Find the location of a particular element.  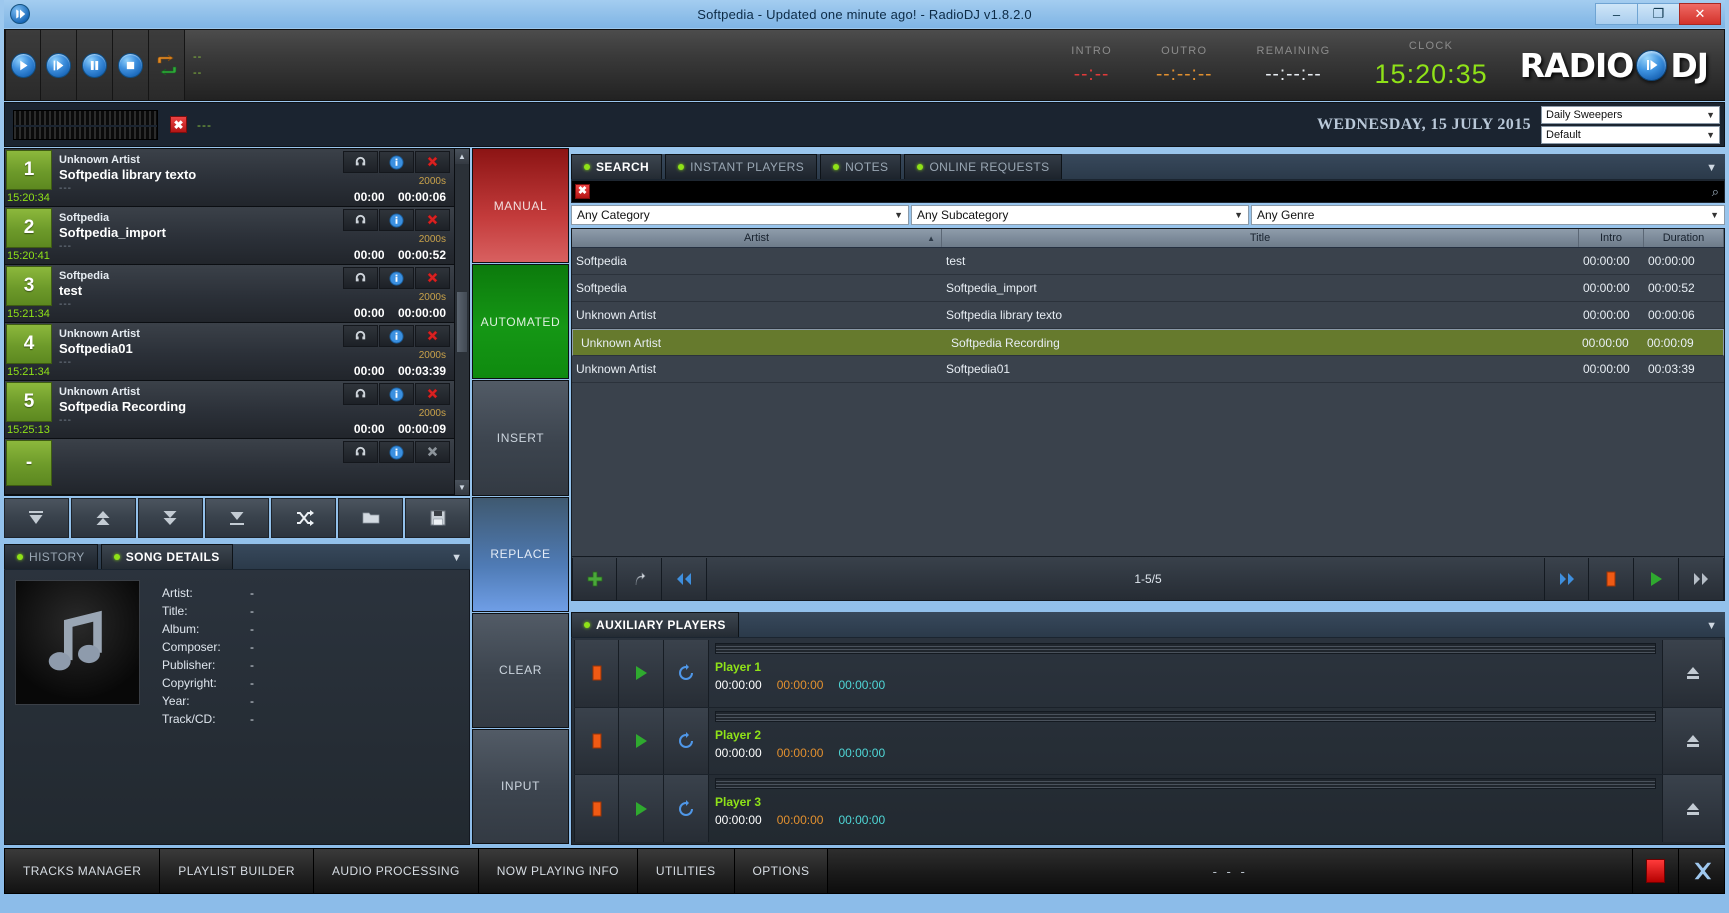

rotation-select: Default ▼ is located at coordinates (1630, 134).